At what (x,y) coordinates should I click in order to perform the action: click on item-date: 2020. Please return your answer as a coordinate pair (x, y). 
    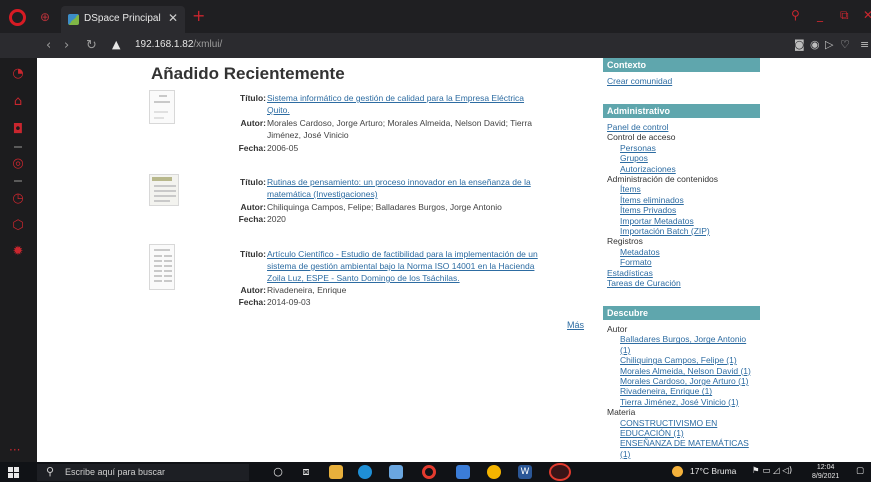
    Looking at the image, I should click on (276, 219).